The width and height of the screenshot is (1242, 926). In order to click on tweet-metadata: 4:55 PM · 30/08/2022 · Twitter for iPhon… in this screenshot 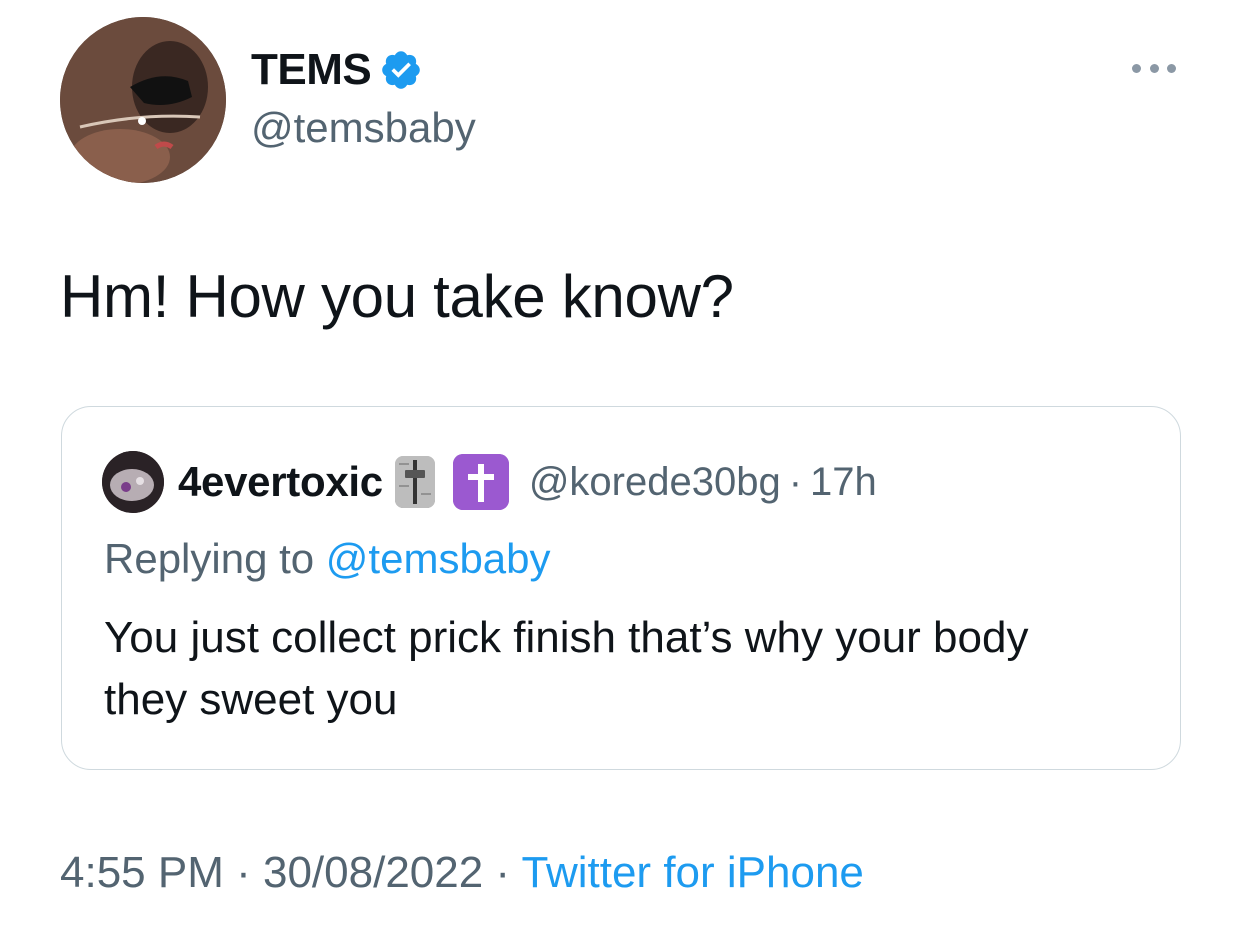, I will do `click(462, 873)`.